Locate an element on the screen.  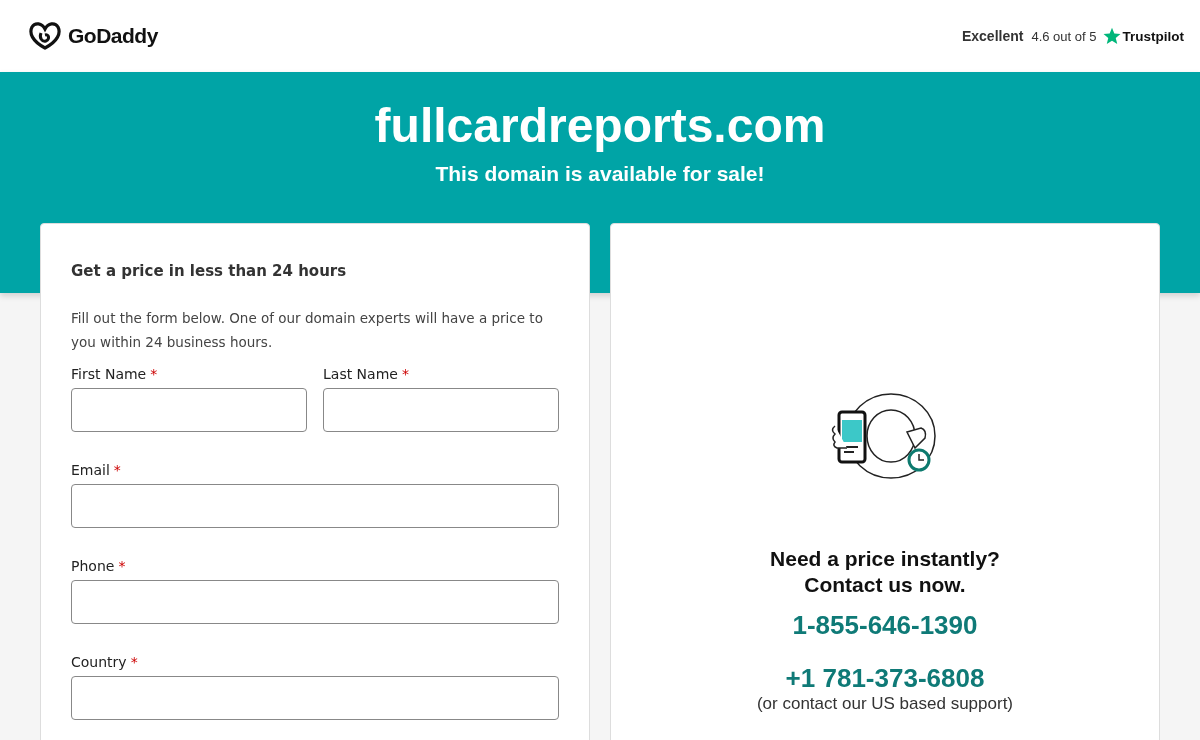
logo-text: GoDaddy is located at coordinates (113, 36).